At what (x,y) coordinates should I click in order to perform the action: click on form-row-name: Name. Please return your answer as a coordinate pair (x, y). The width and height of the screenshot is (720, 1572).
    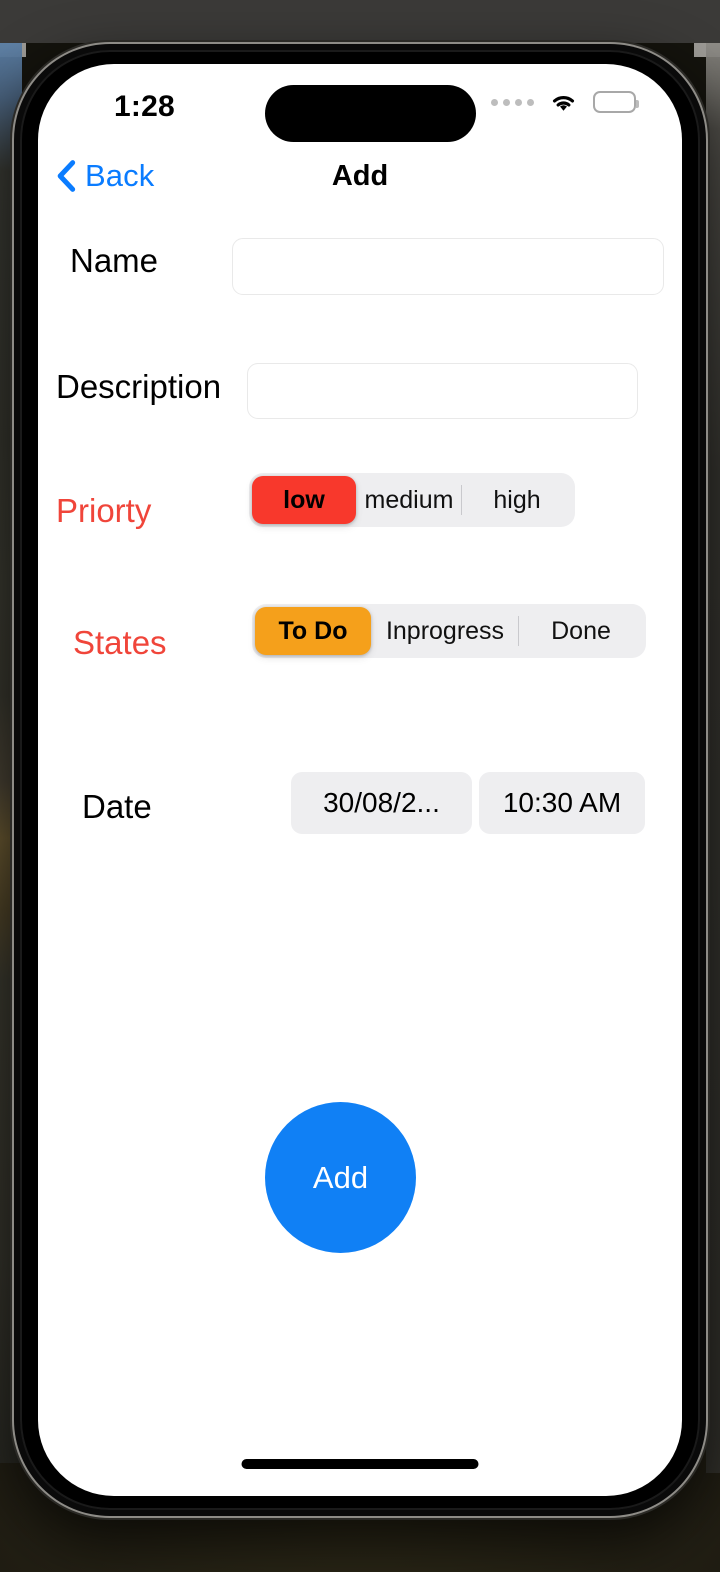
    Looking at the image, I should click on (360, 276).